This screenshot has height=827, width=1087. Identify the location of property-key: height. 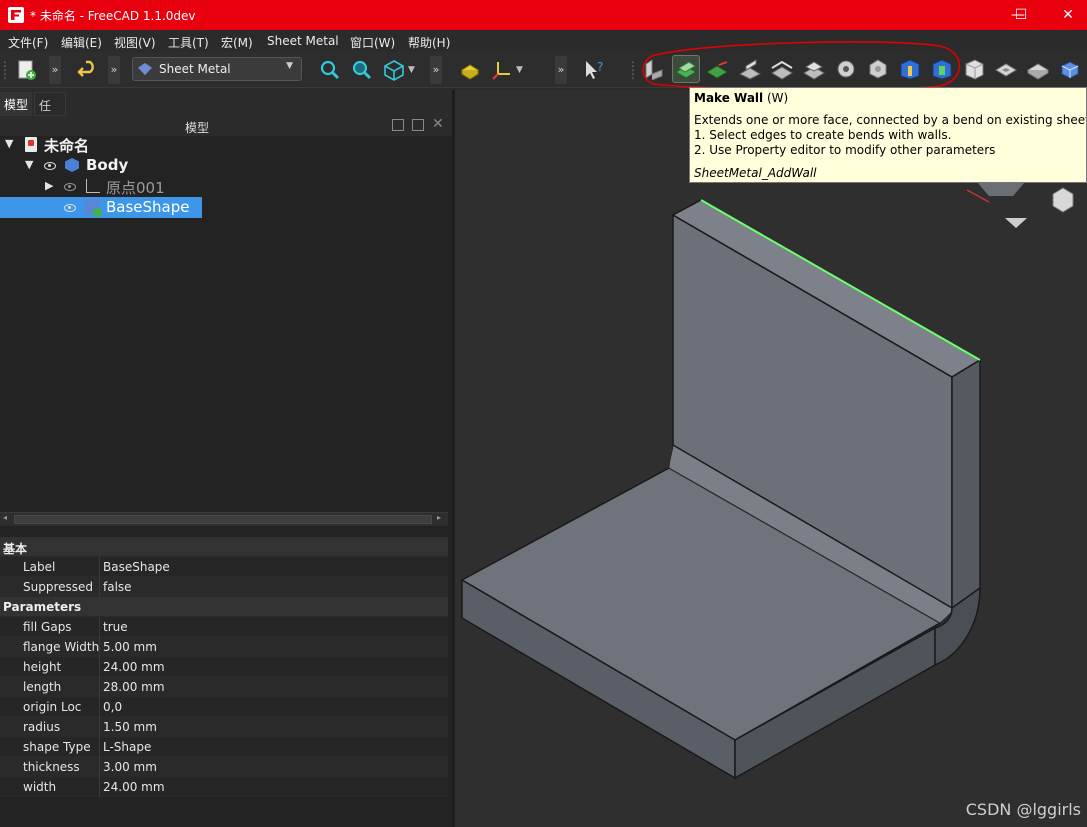
(42, 667).